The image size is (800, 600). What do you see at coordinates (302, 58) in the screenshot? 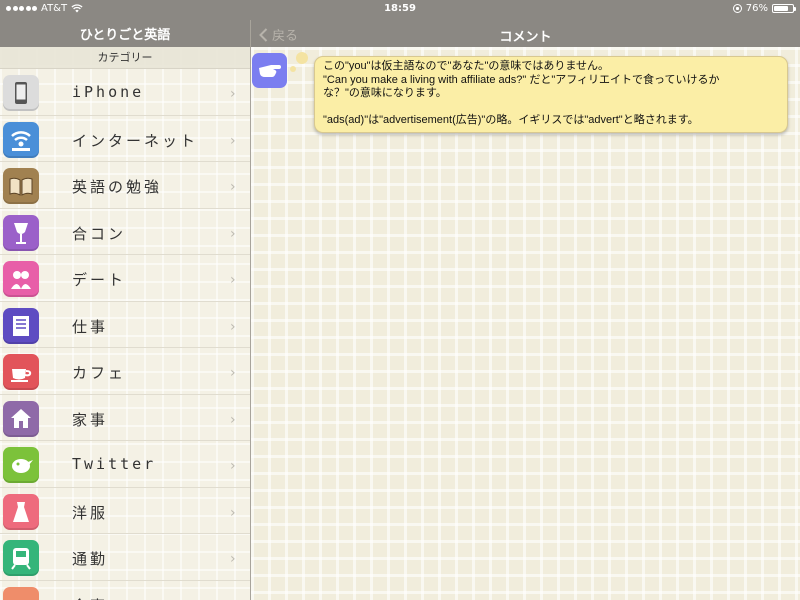
I see `thought-dot-large` at bounding box center [302, 58].